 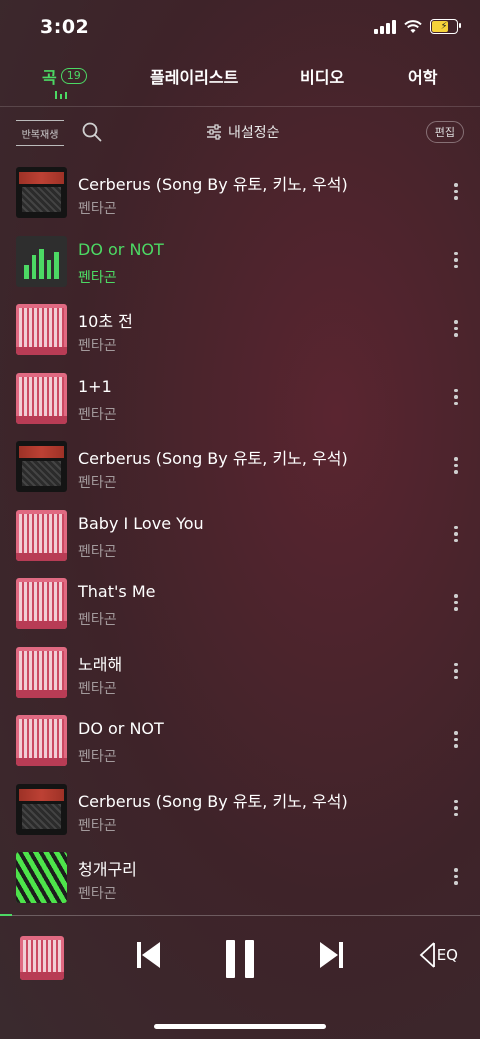 I want to click on status-icons: ⚡, so click(x=417, y=26).